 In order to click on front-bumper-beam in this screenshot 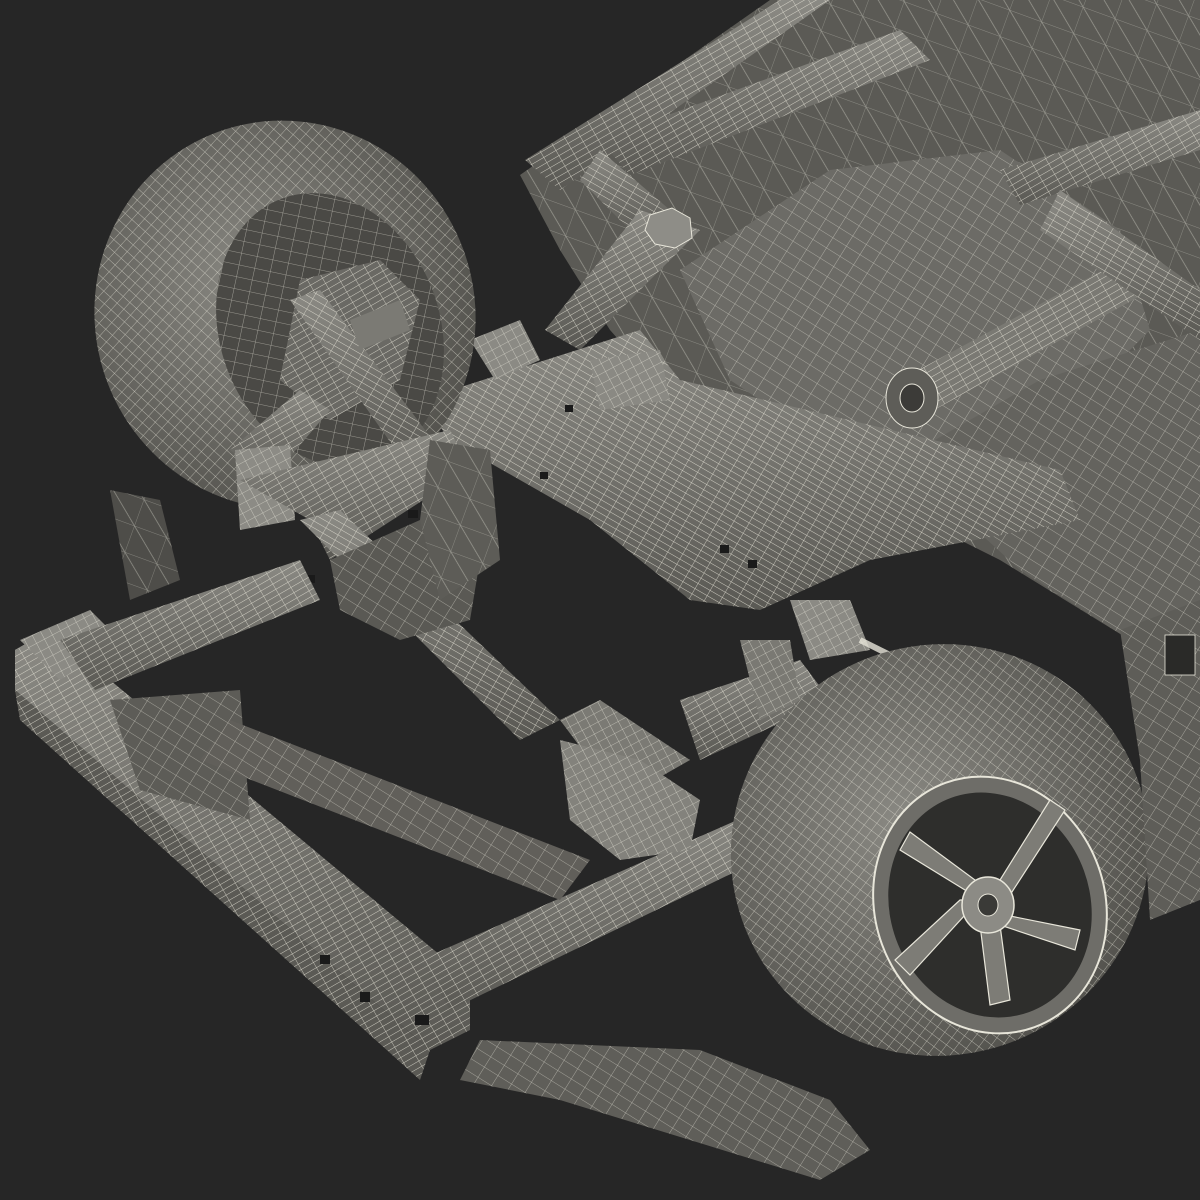, I will do `click(242, 845)`.